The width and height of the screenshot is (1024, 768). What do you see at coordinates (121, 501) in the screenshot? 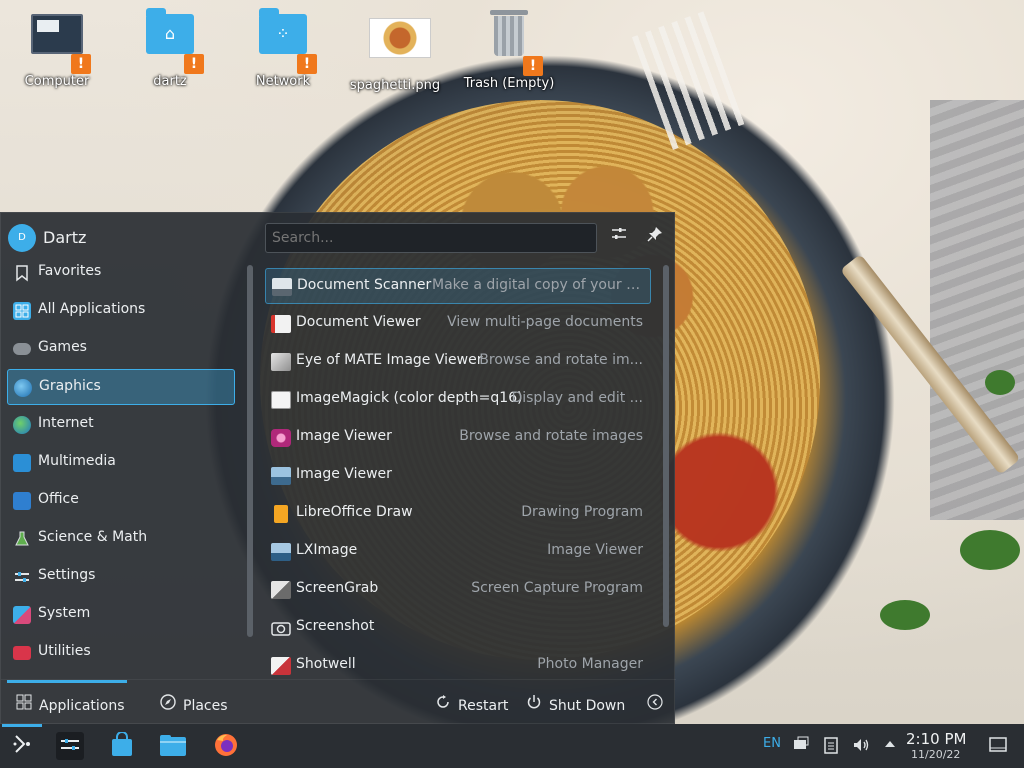
I see `category-office: Office` at bounding box center [121, 501].